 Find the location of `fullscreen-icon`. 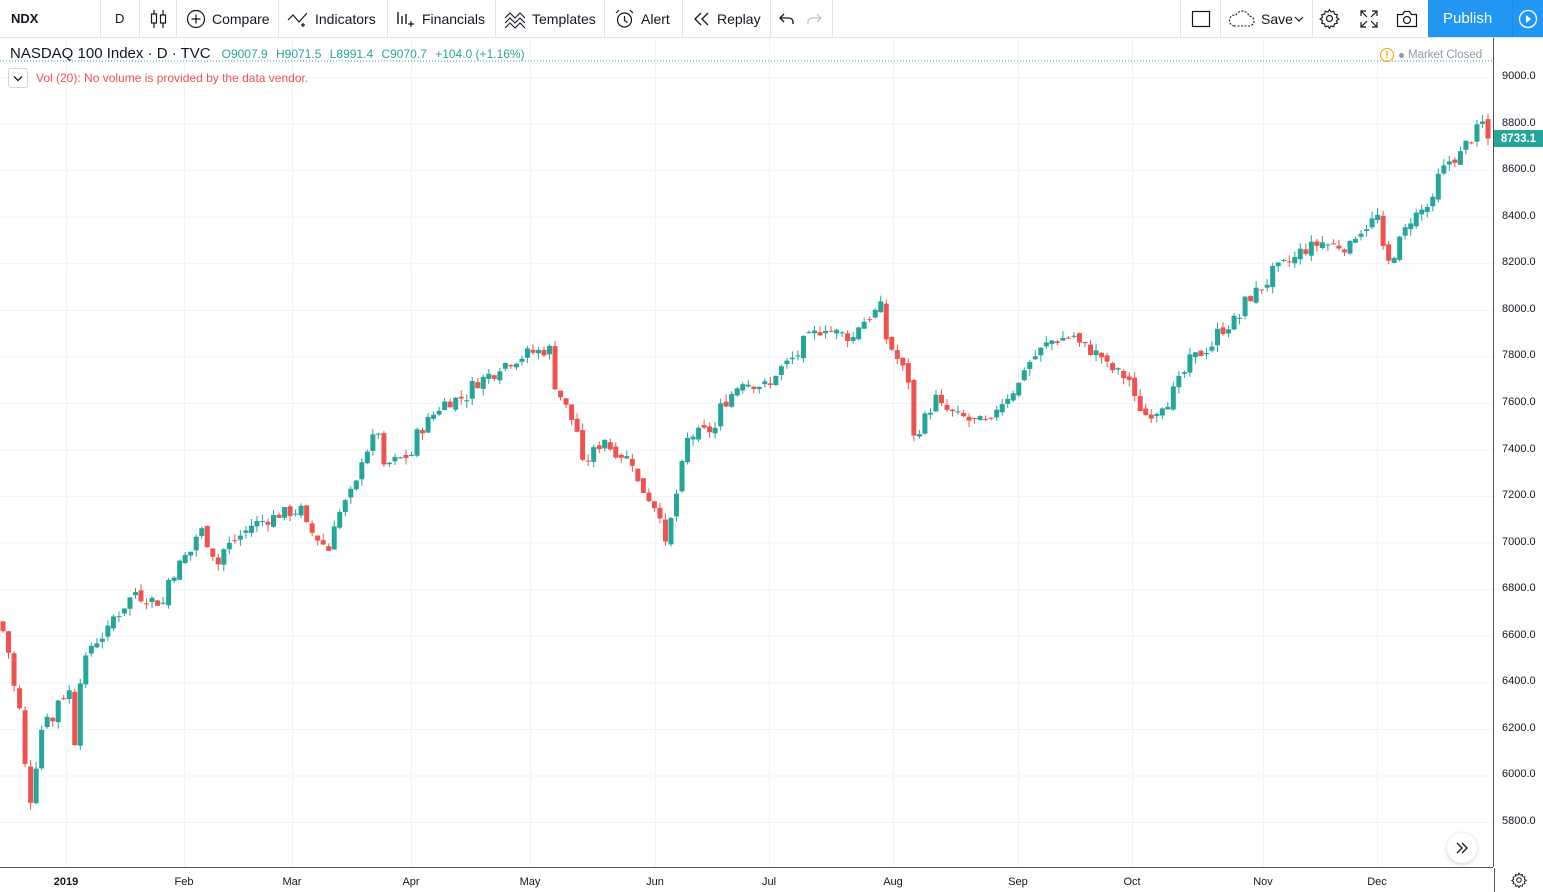

fullscreen-icon is located at coordinates (1369, 18).